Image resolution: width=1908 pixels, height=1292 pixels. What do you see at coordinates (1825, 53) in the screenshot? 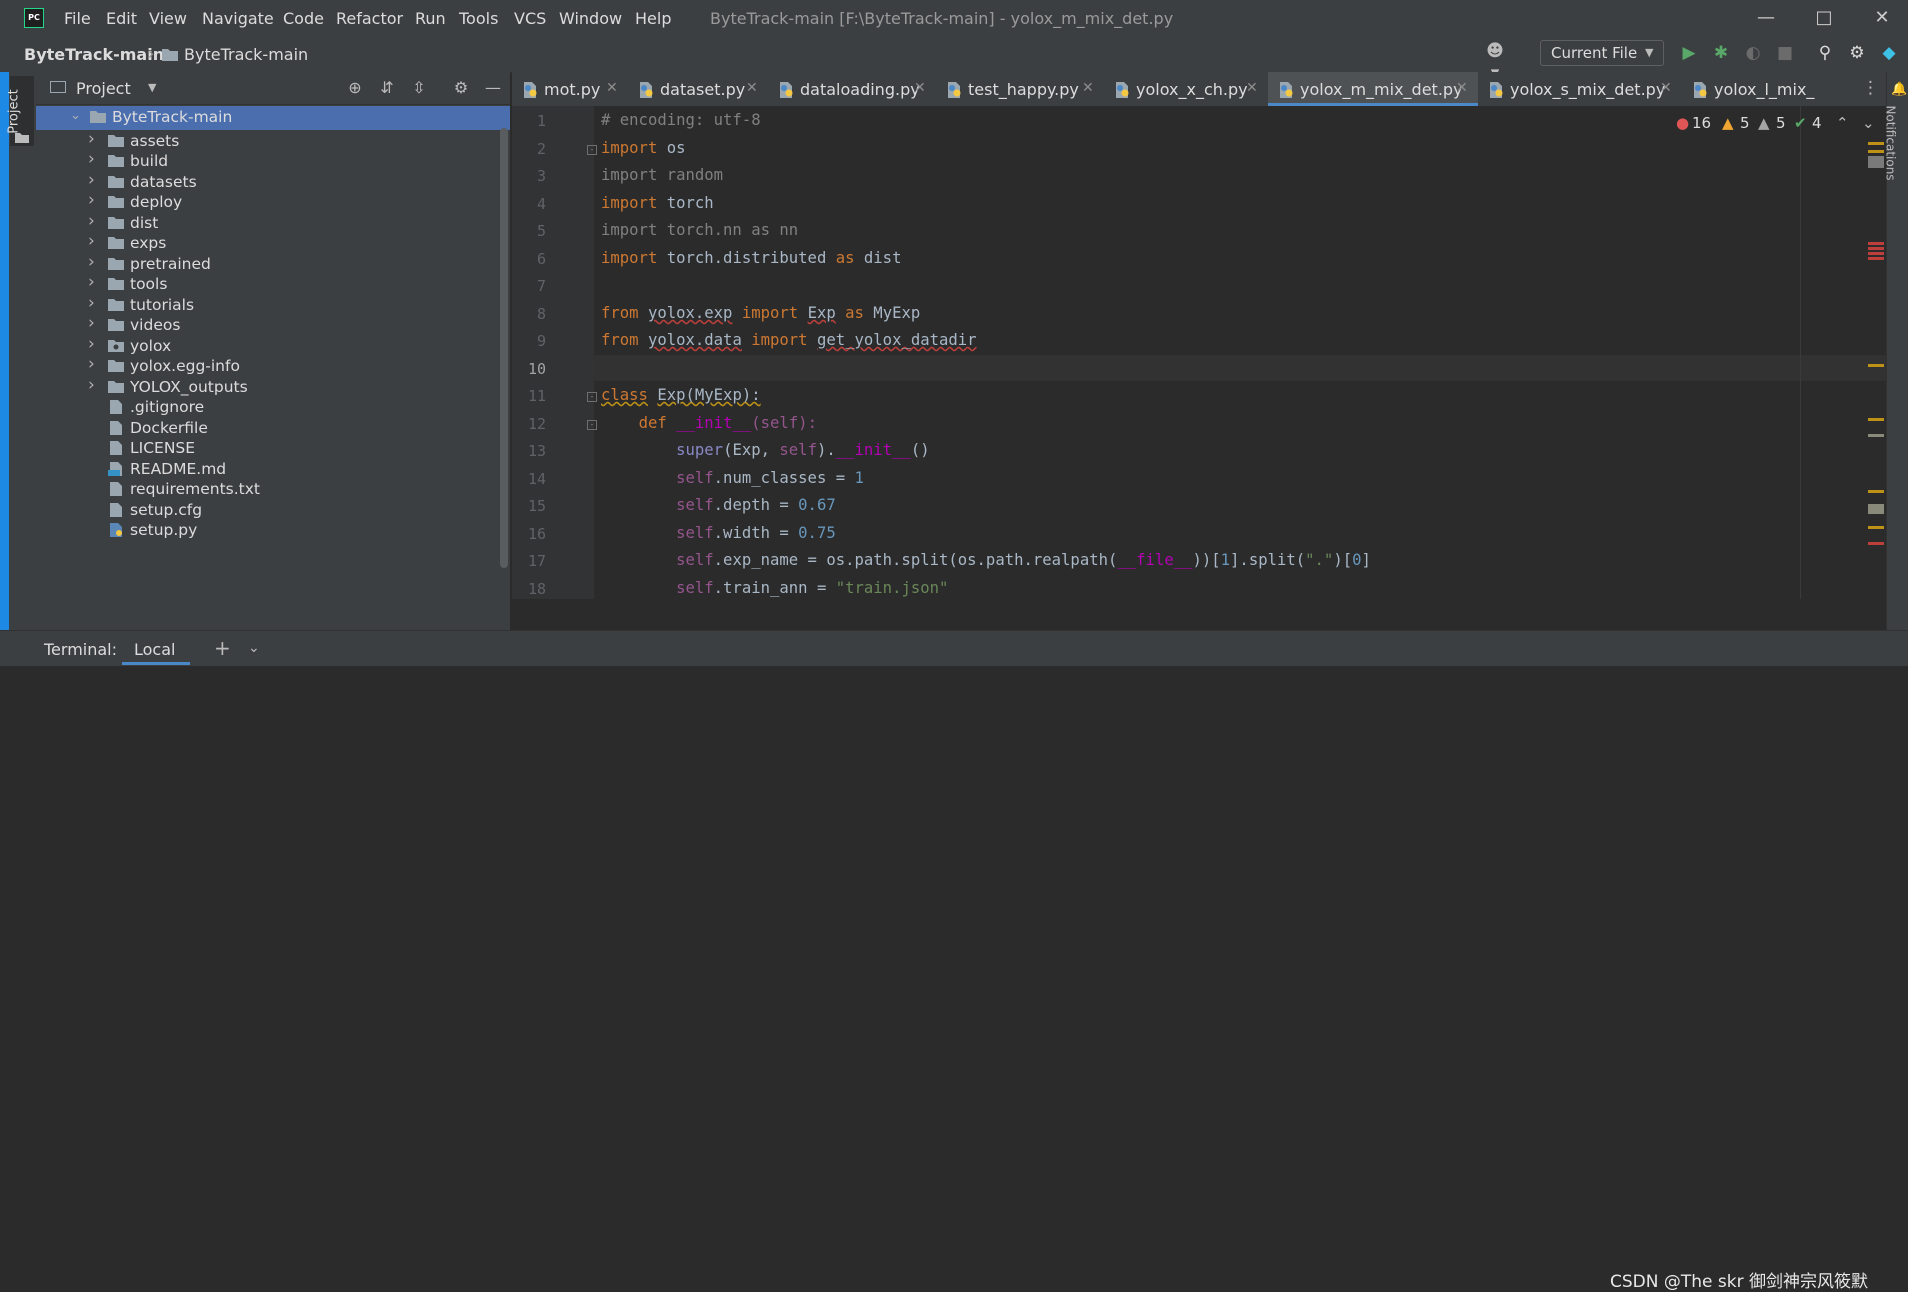
I see `search-icon: ⚲` at bounding box center [1825, 53].